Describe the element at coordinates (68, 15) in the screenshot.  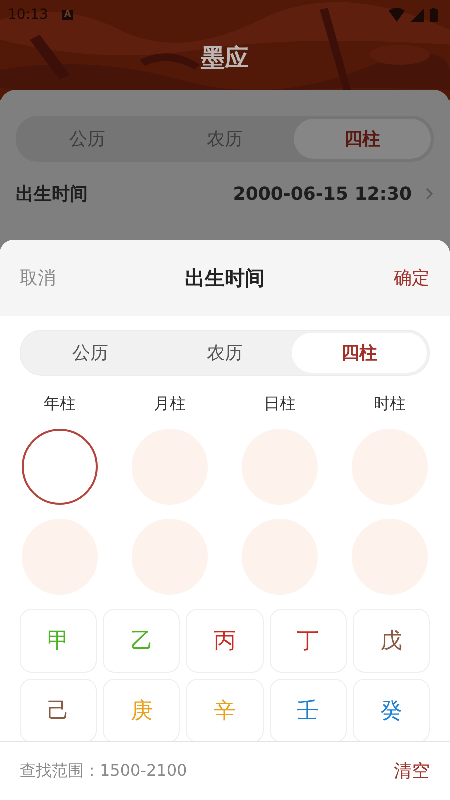
I see `notification-icon: A` at that location.